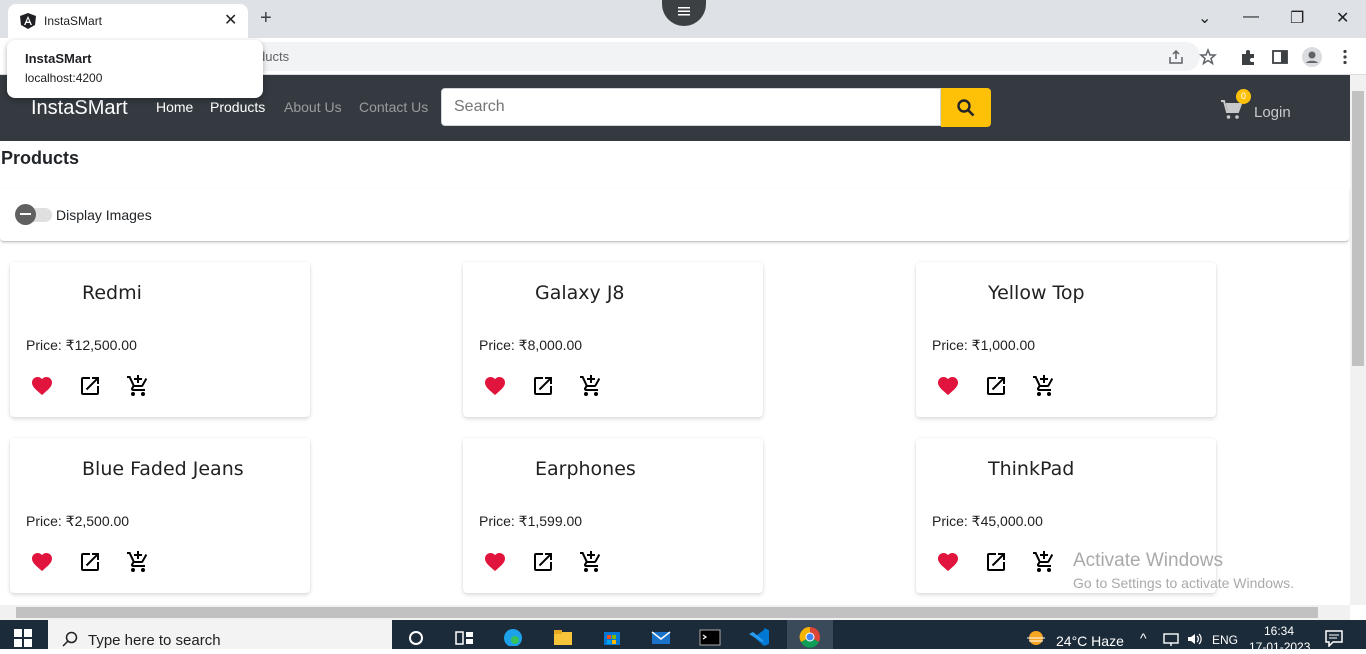 Image resolution: width=1366 pixels, height=654 pixels. What do you see at coordinates (1066, 339) in the screenshot?
I see `product-card: Yellow Top Price: ₹1,000.00` at bounding box center [1066, 339].